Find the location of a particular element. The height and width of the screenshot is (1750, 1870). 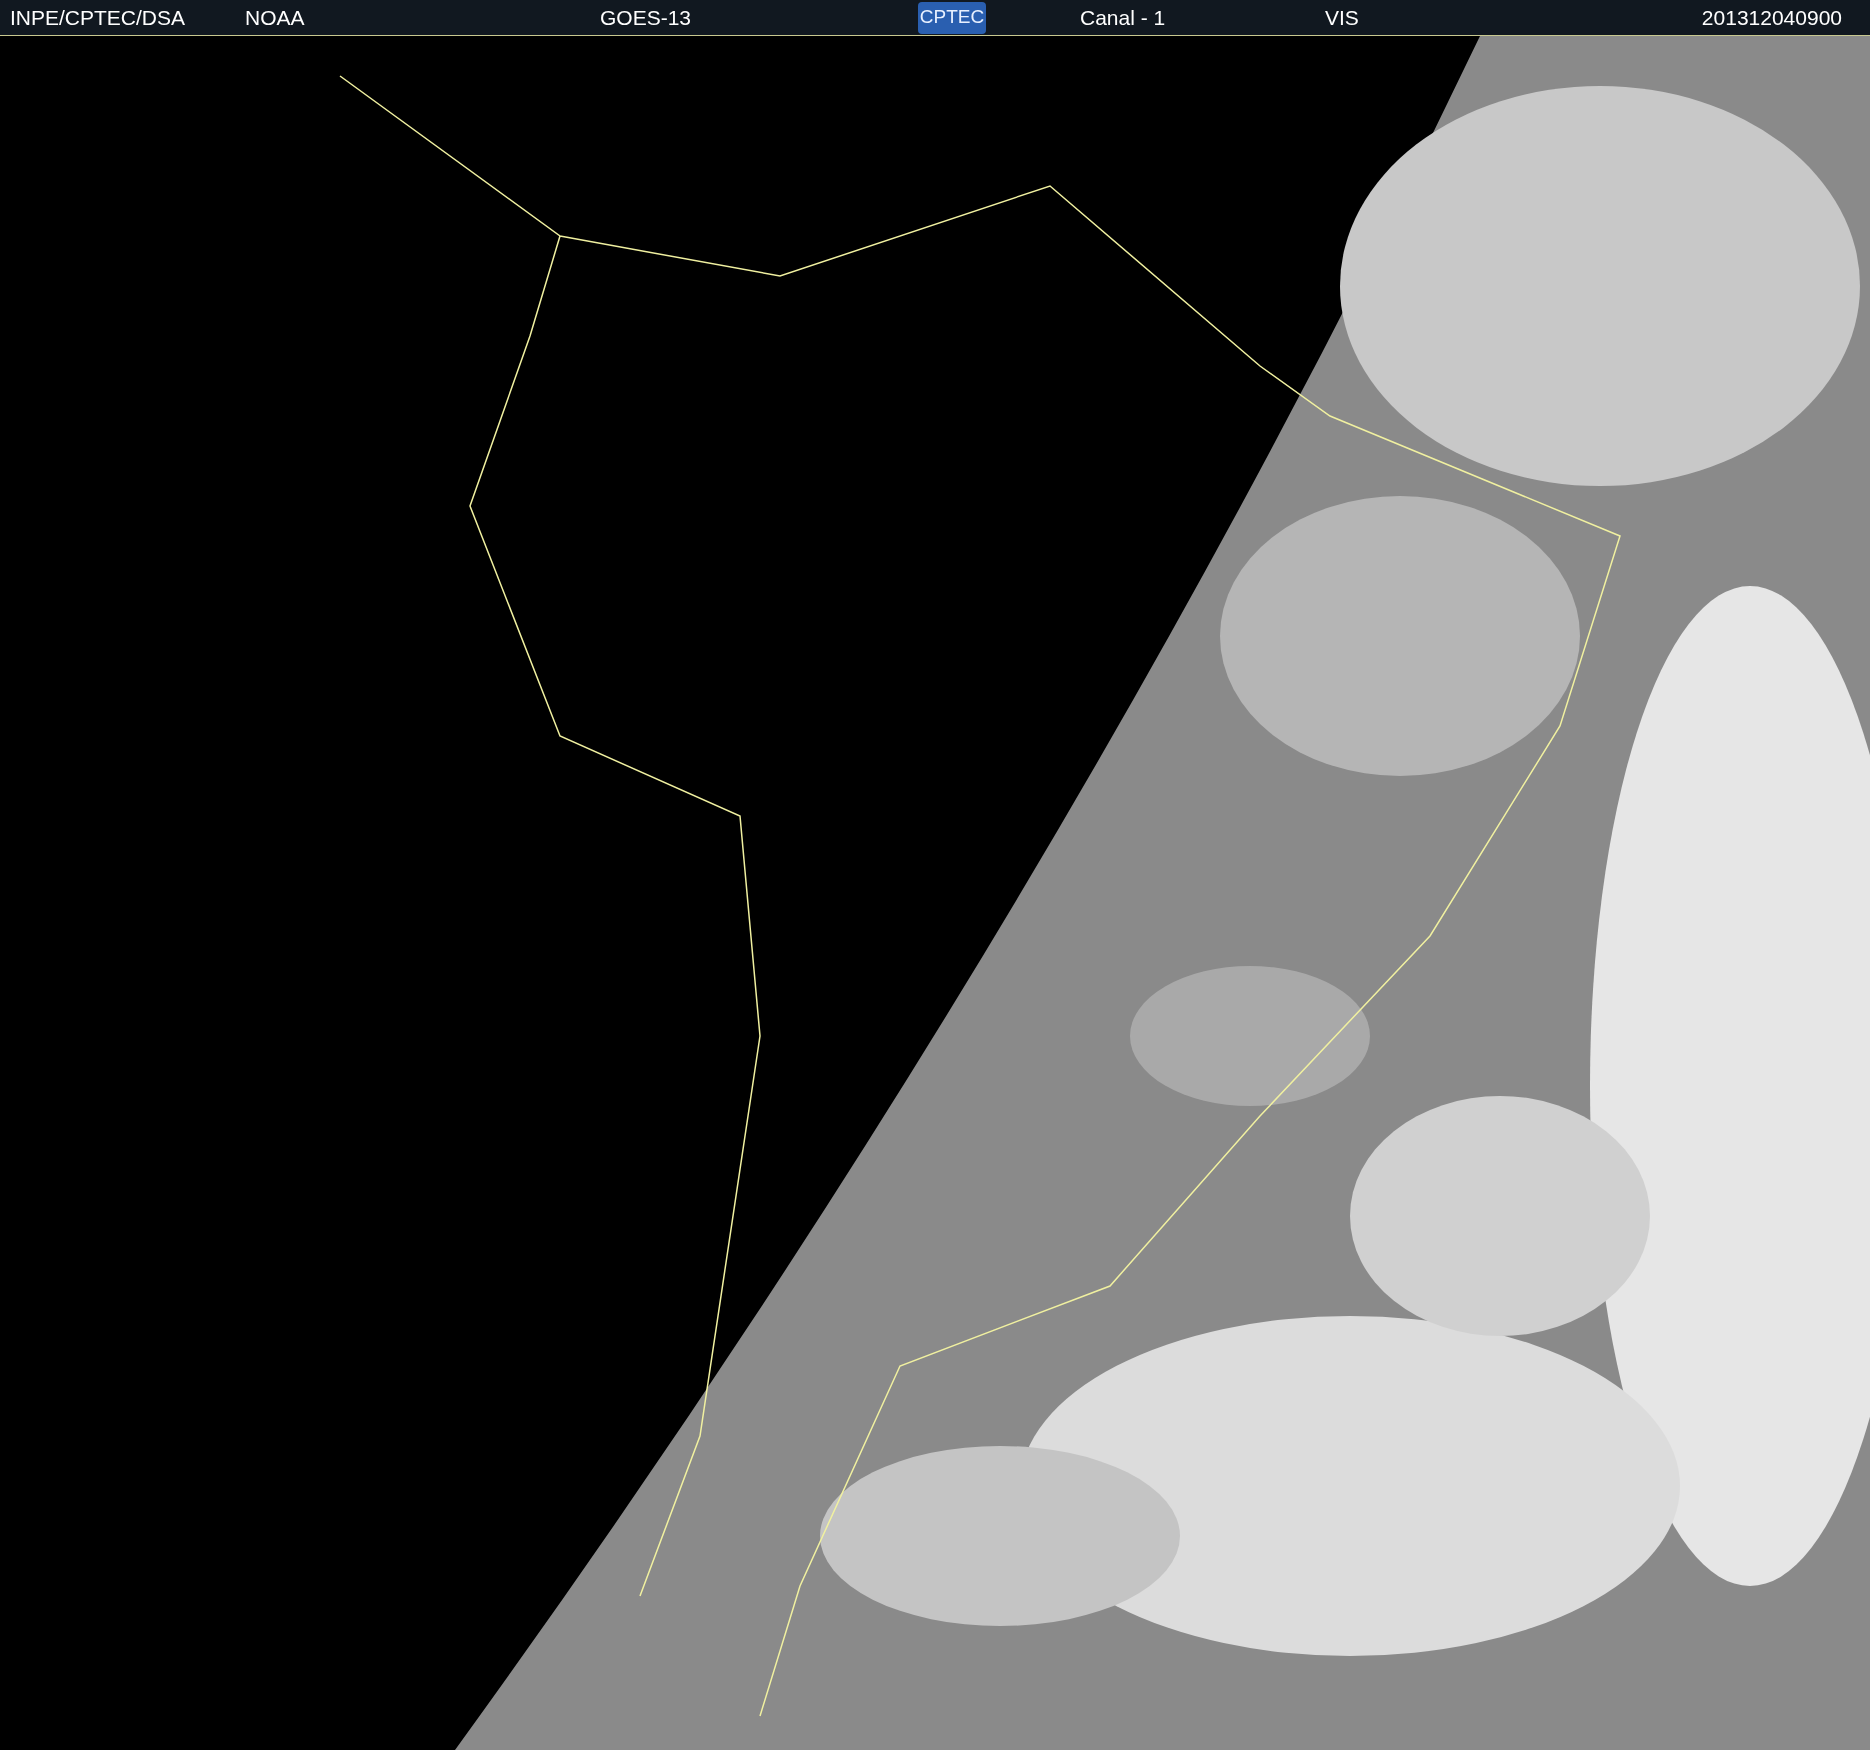

logo: CPTEC is located at coordinates (952, 17).